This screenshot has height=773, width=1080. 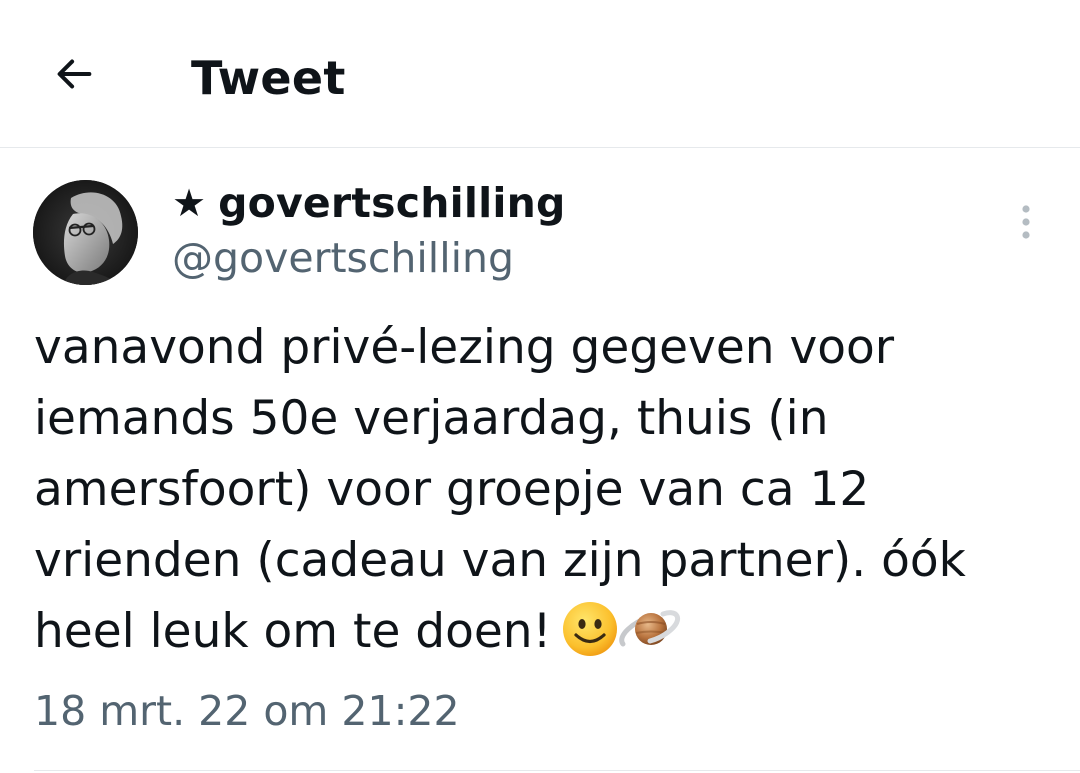 I want to click on avatar, so click(x=85, y=232).